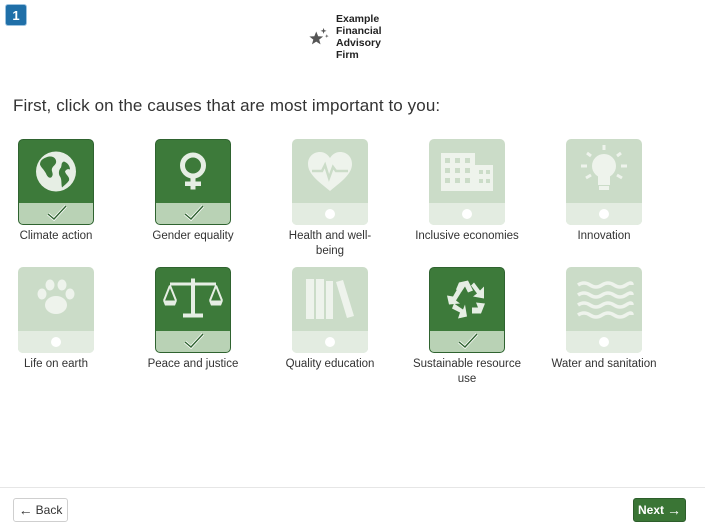  Describe the element at coordinates (466, 299) in the screenshot. I see `recycle-icon` at that location.